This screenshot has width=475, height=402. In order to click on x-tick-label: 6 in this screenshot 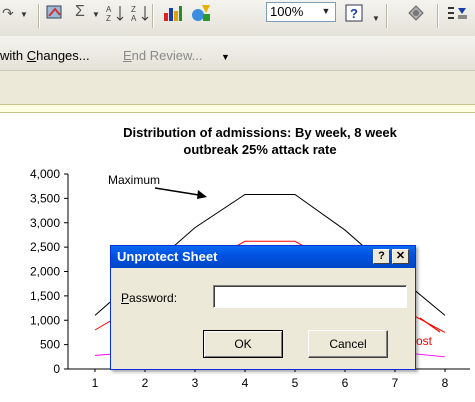, I will do `click(345, 383)`.